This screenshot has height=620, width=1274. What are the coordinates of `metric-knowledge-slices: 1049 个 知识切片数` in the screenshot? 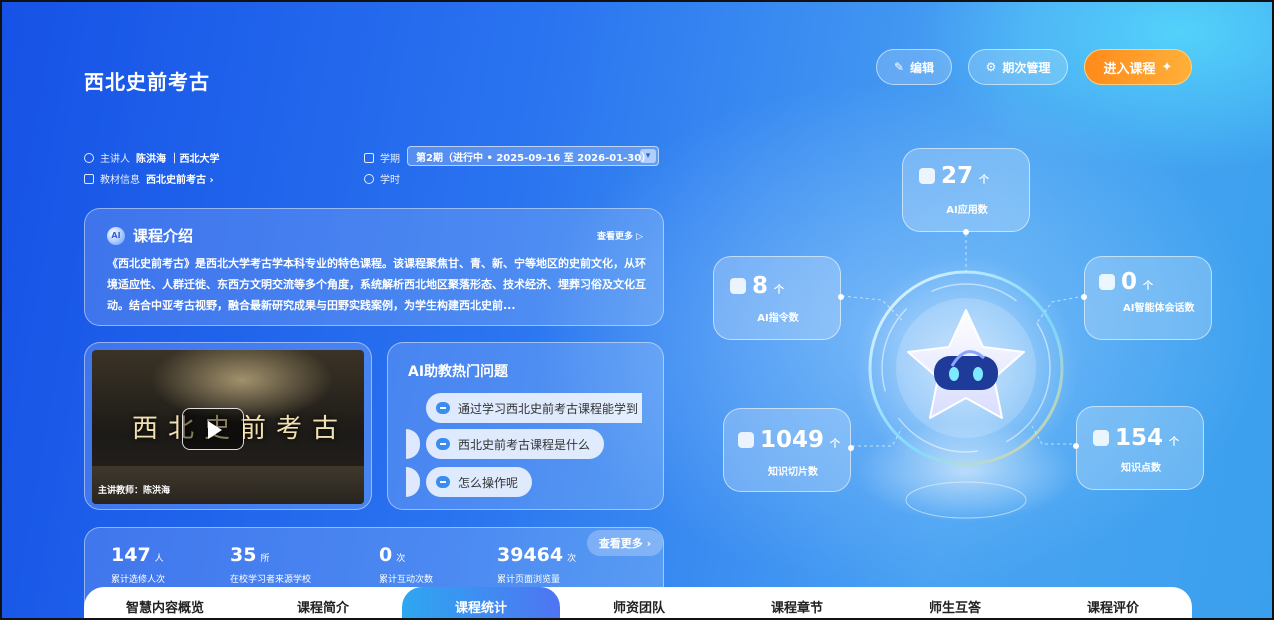 It's located at (787, 450).